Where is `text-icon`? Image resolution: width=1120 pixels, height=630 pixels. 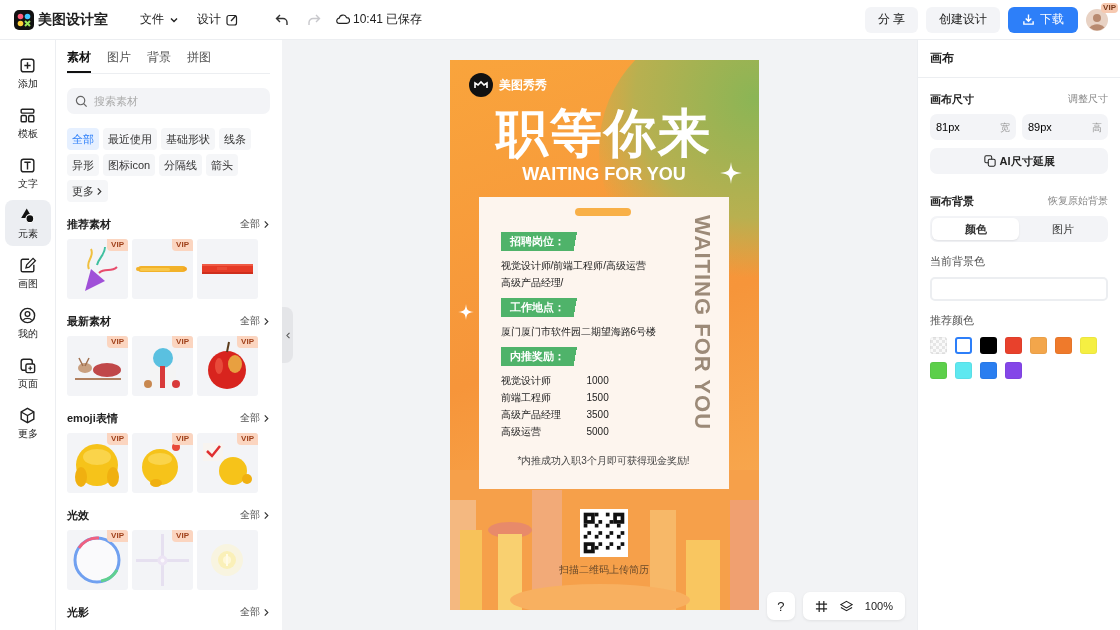 text-icon is located at coordinates (27, 165).